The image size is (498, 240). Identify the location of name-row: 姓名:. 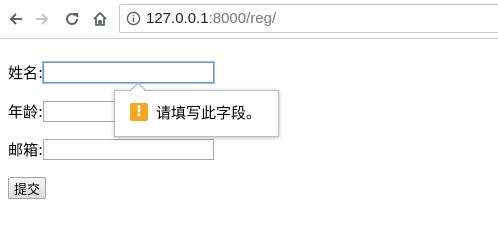
(111, 72).